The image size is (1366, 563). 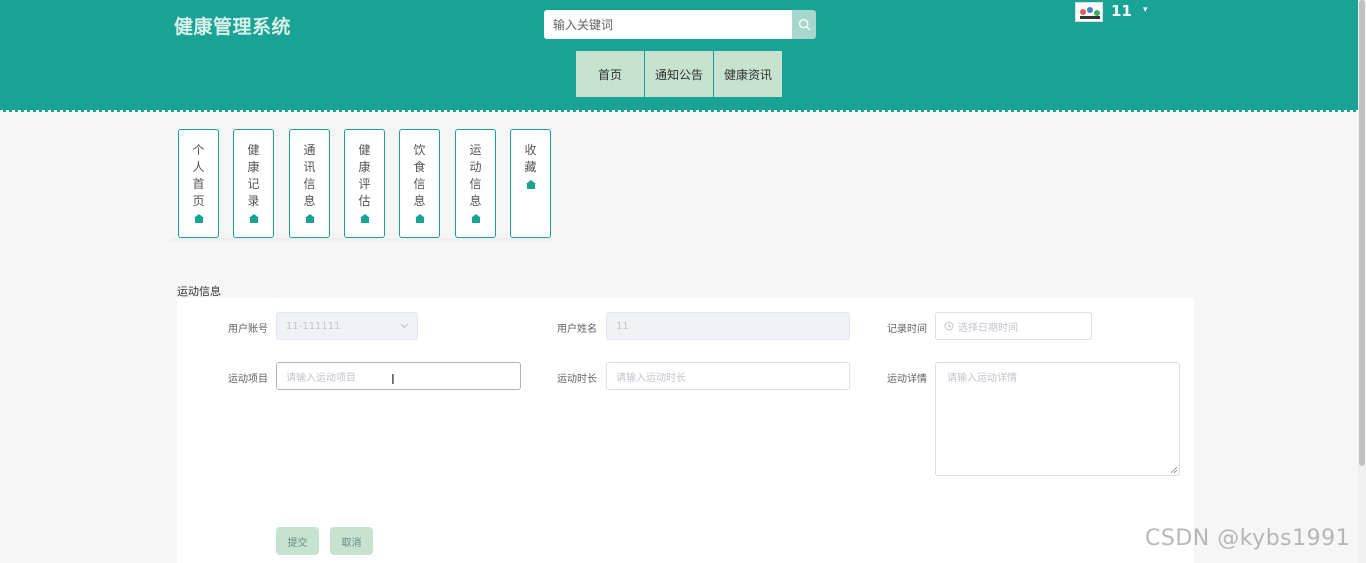 I want to click on side-card-label: 饮食信息, so click(x=419, y=175).